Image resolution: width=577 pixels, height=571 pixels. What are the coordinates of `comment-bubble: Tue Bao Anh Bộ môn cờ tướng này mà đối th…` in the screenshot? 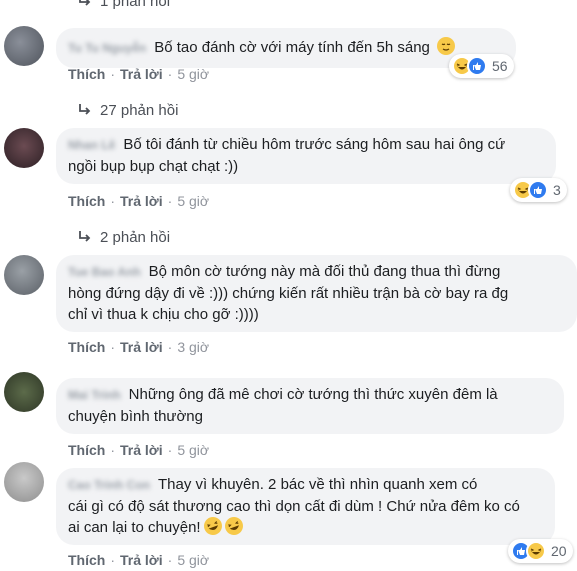 It's located at (316, 293).